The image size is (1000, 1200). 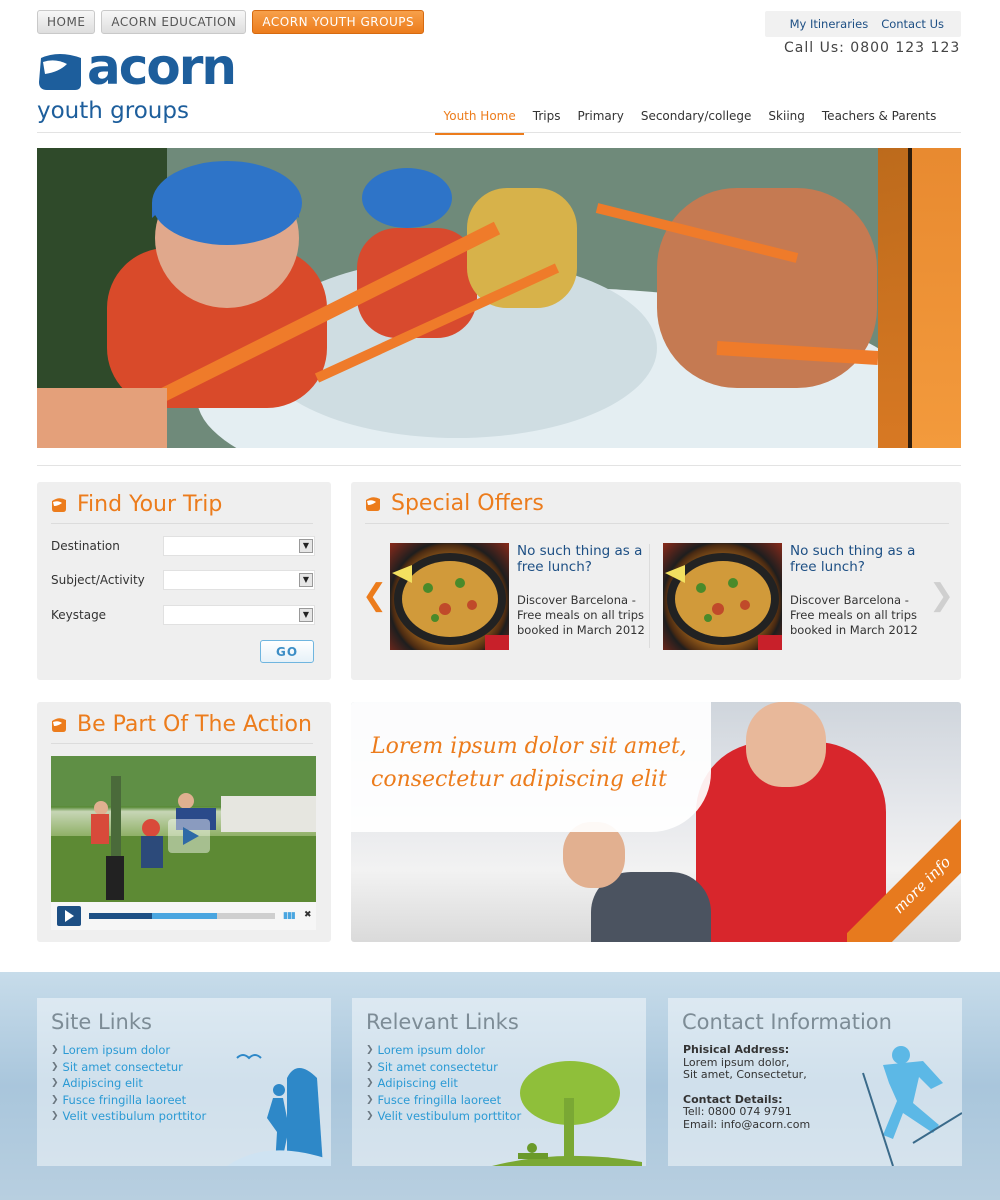 I want to click on acorn-logo: acorn youth groups, so click(x=147, y=86).